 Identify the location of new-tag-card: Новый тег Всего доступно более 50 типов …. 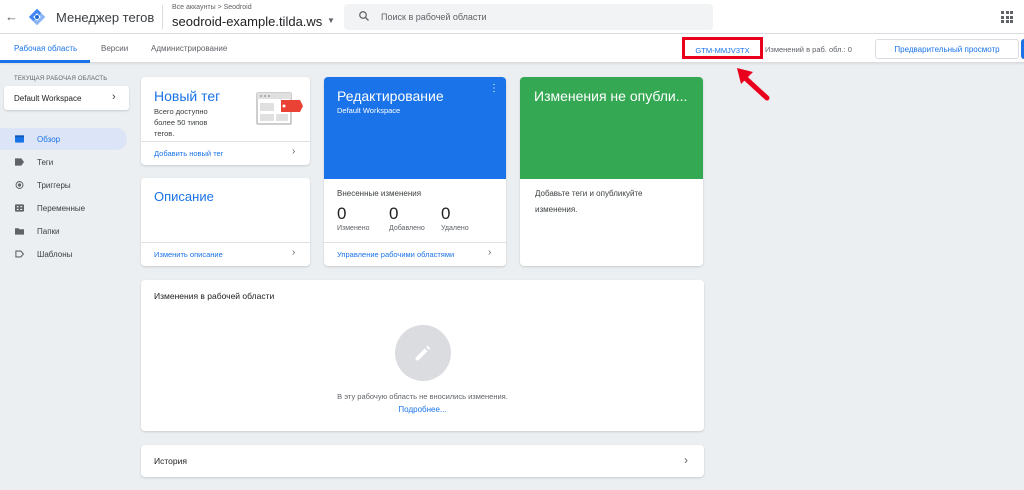
(225, 121).